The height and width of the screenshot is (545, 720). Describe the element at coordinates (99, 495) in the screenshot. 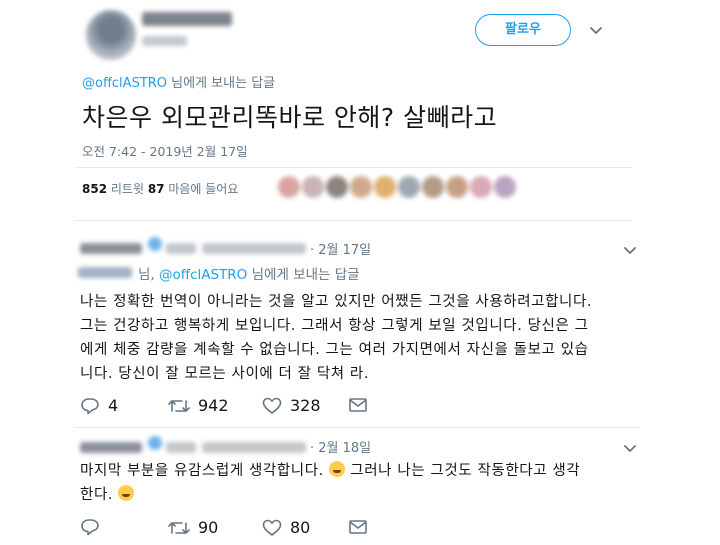

I see `reply-text-part: 한다.` at that location.